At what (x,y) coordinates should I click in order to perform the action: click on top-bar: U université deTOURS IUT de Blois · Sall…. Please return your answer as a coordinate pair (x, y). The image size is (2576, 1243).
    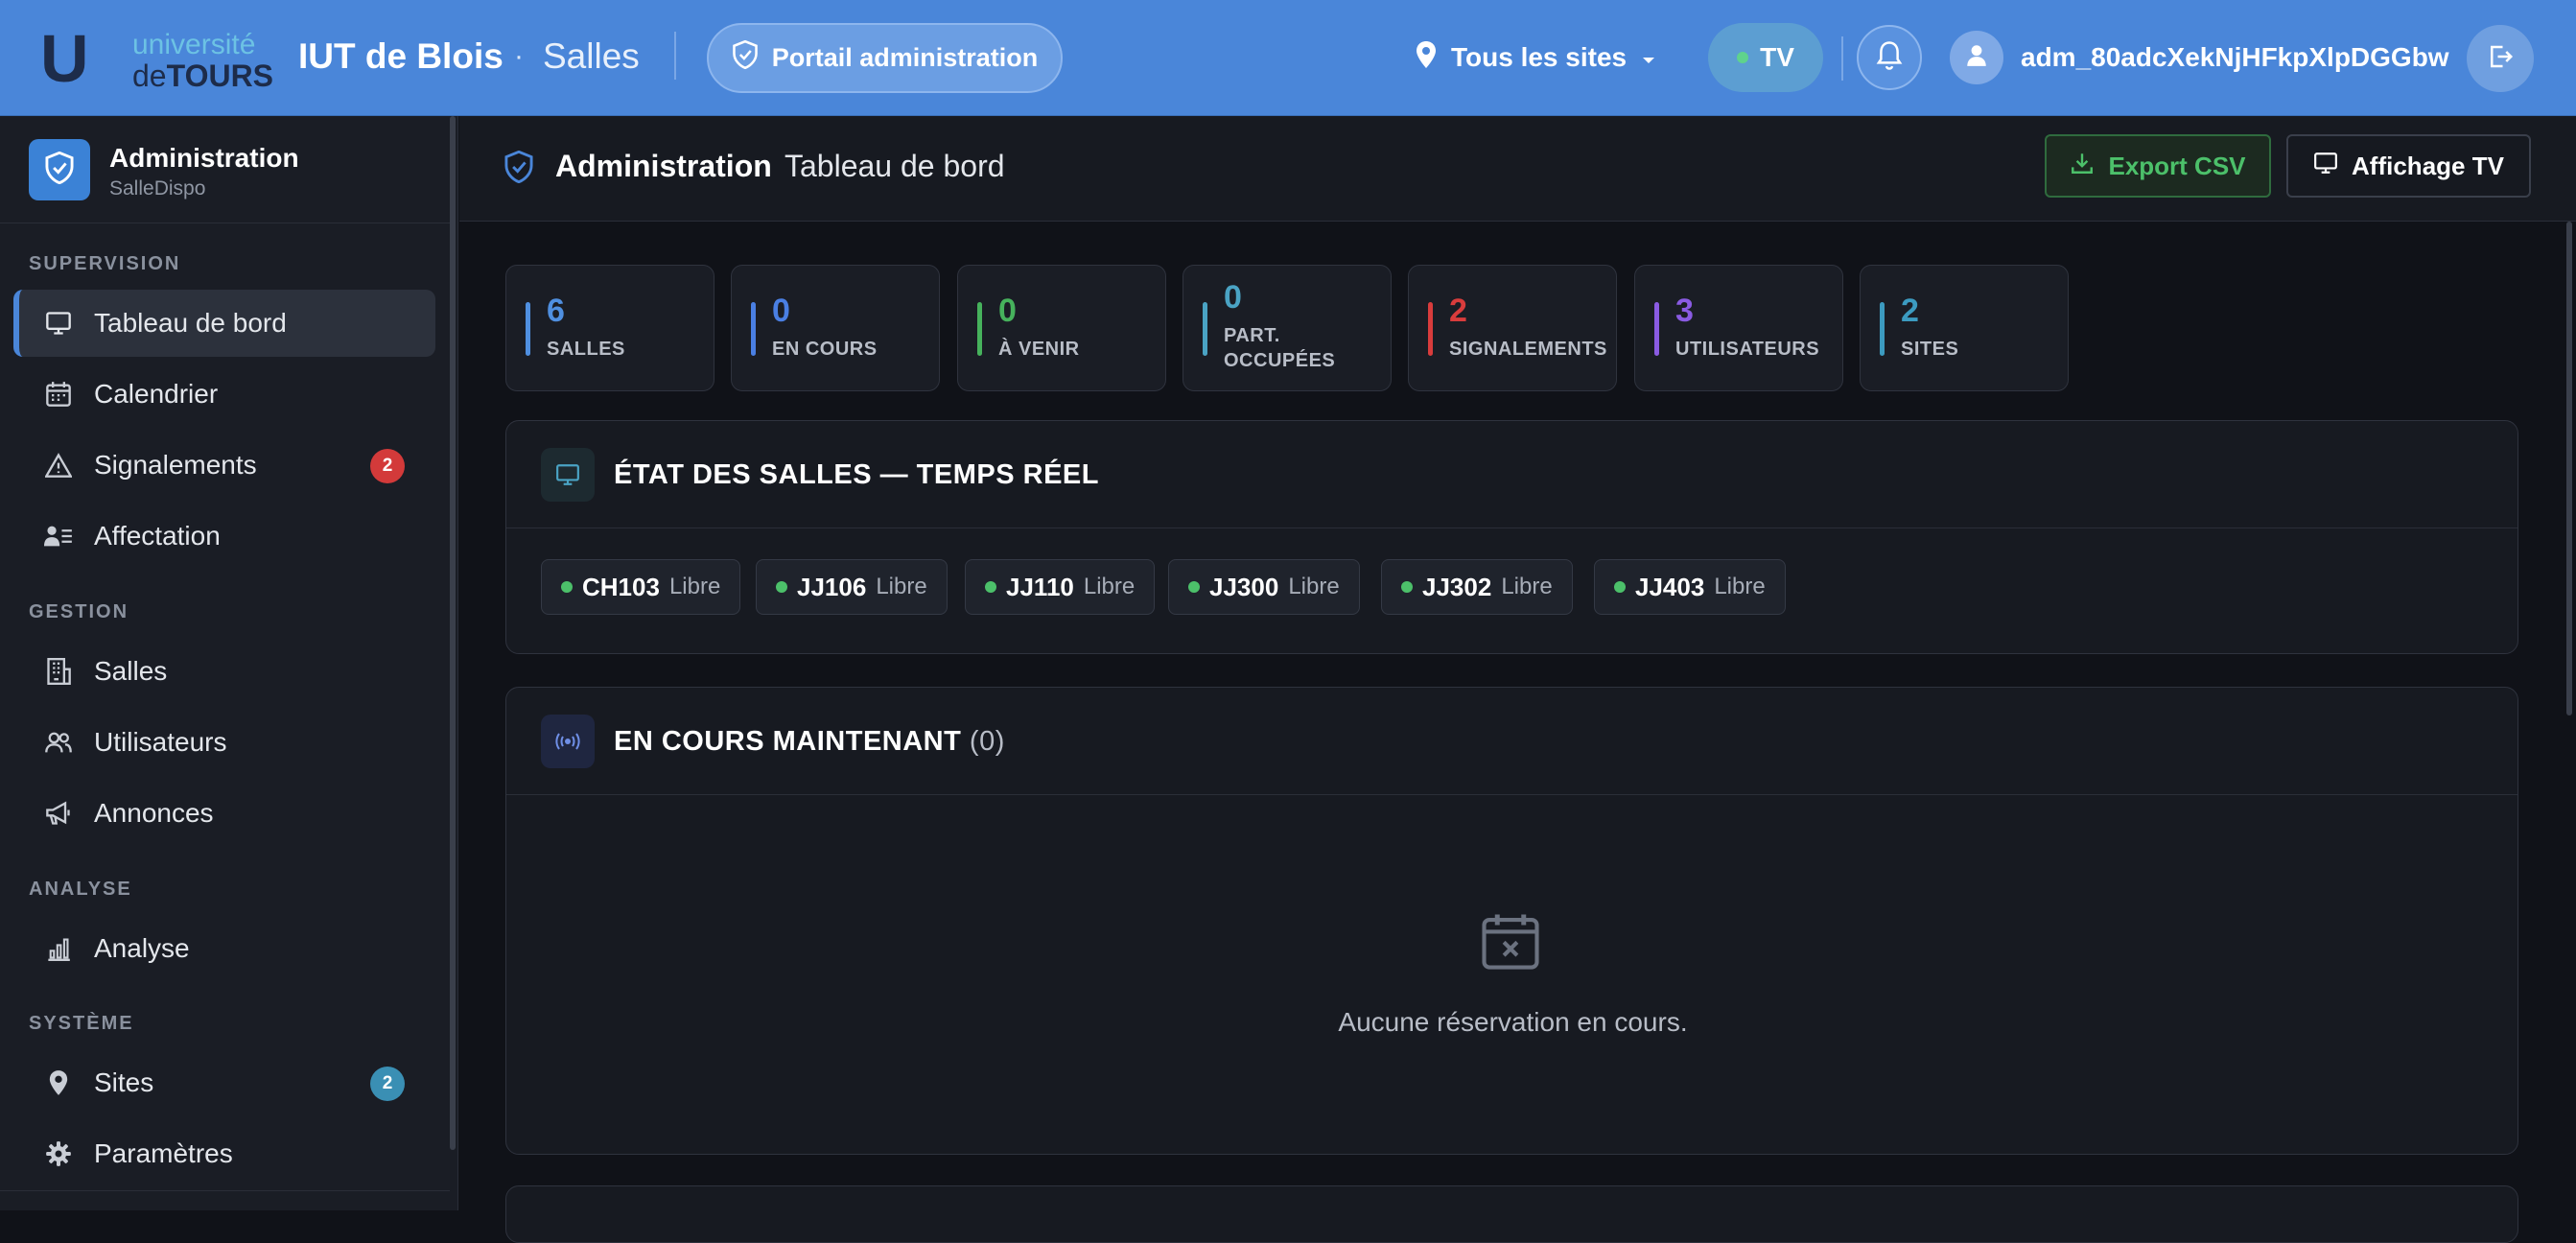
    Looking at the image, I should click on (1288, 58).